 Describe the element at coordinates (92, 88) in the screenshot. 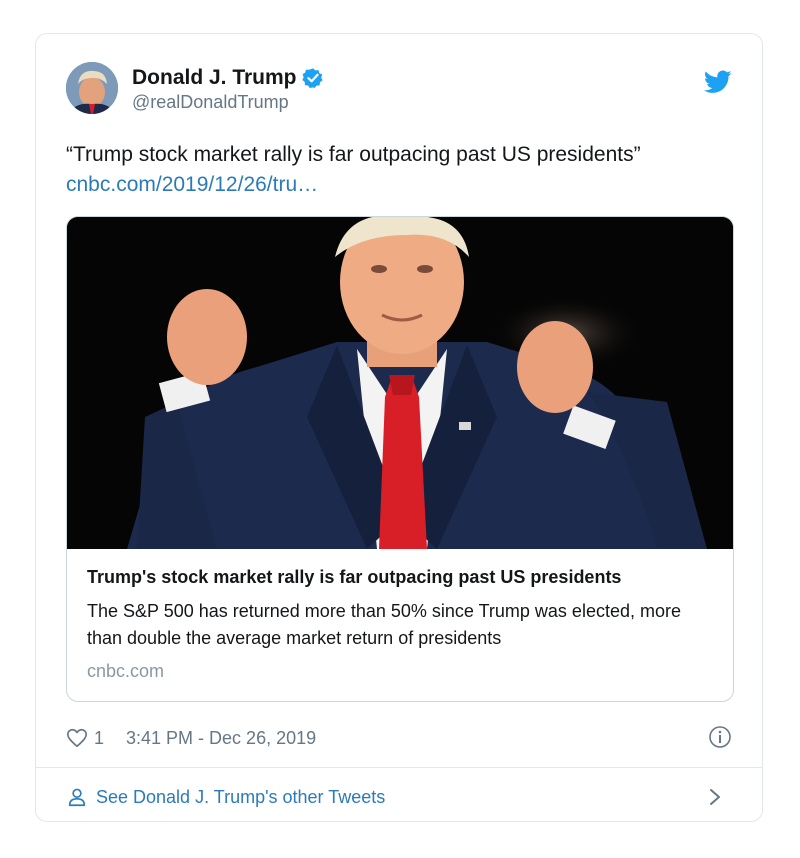

I see `avatar` at that location.